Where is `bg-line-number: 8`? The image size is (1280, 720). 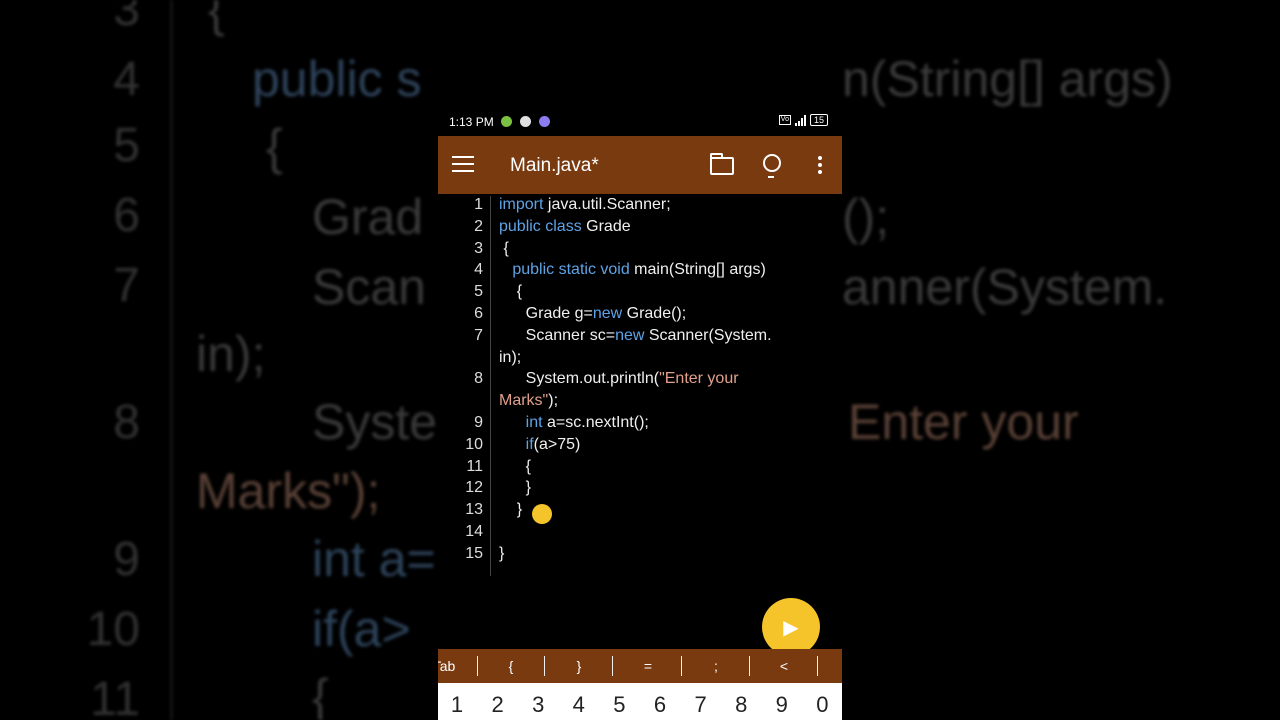 bg-line-number: 8 is located at coordinates (126, 422).